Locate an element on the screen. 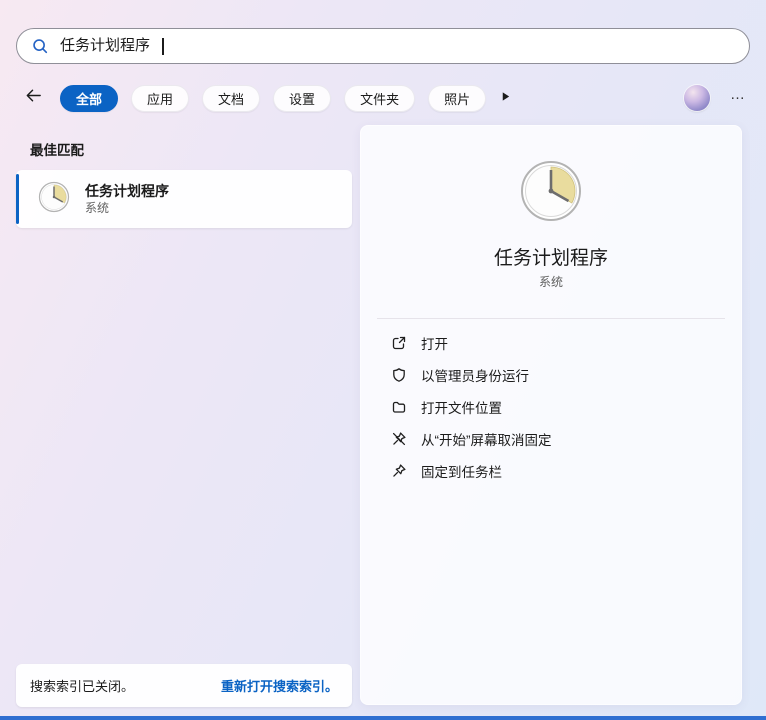 Image resolution: width=766 pixels, height=720 pixels. back-button is located at coordinates (33, 98).